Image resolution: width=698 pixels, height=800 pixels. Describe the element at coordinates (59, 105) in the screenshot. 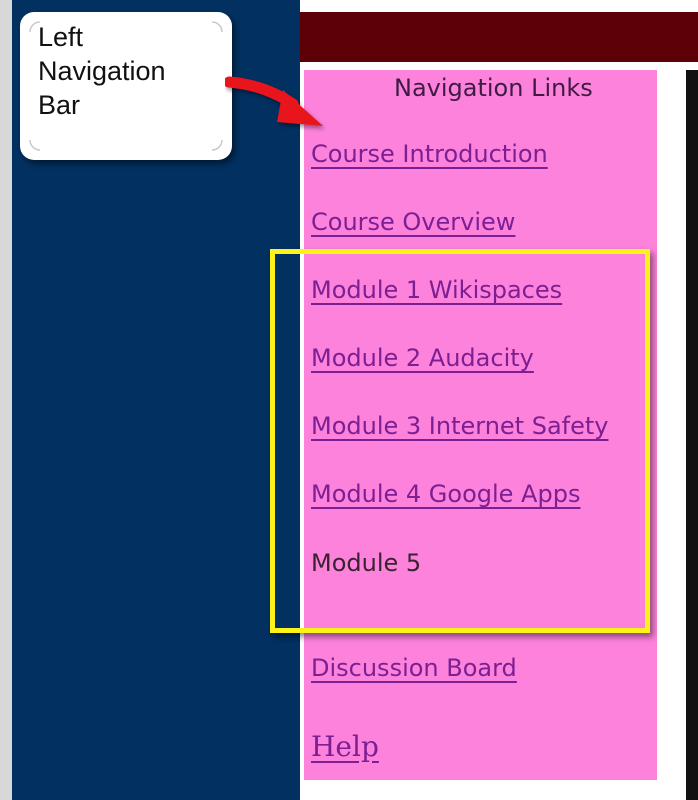

I see `callout-line-3: Bar` at that location.